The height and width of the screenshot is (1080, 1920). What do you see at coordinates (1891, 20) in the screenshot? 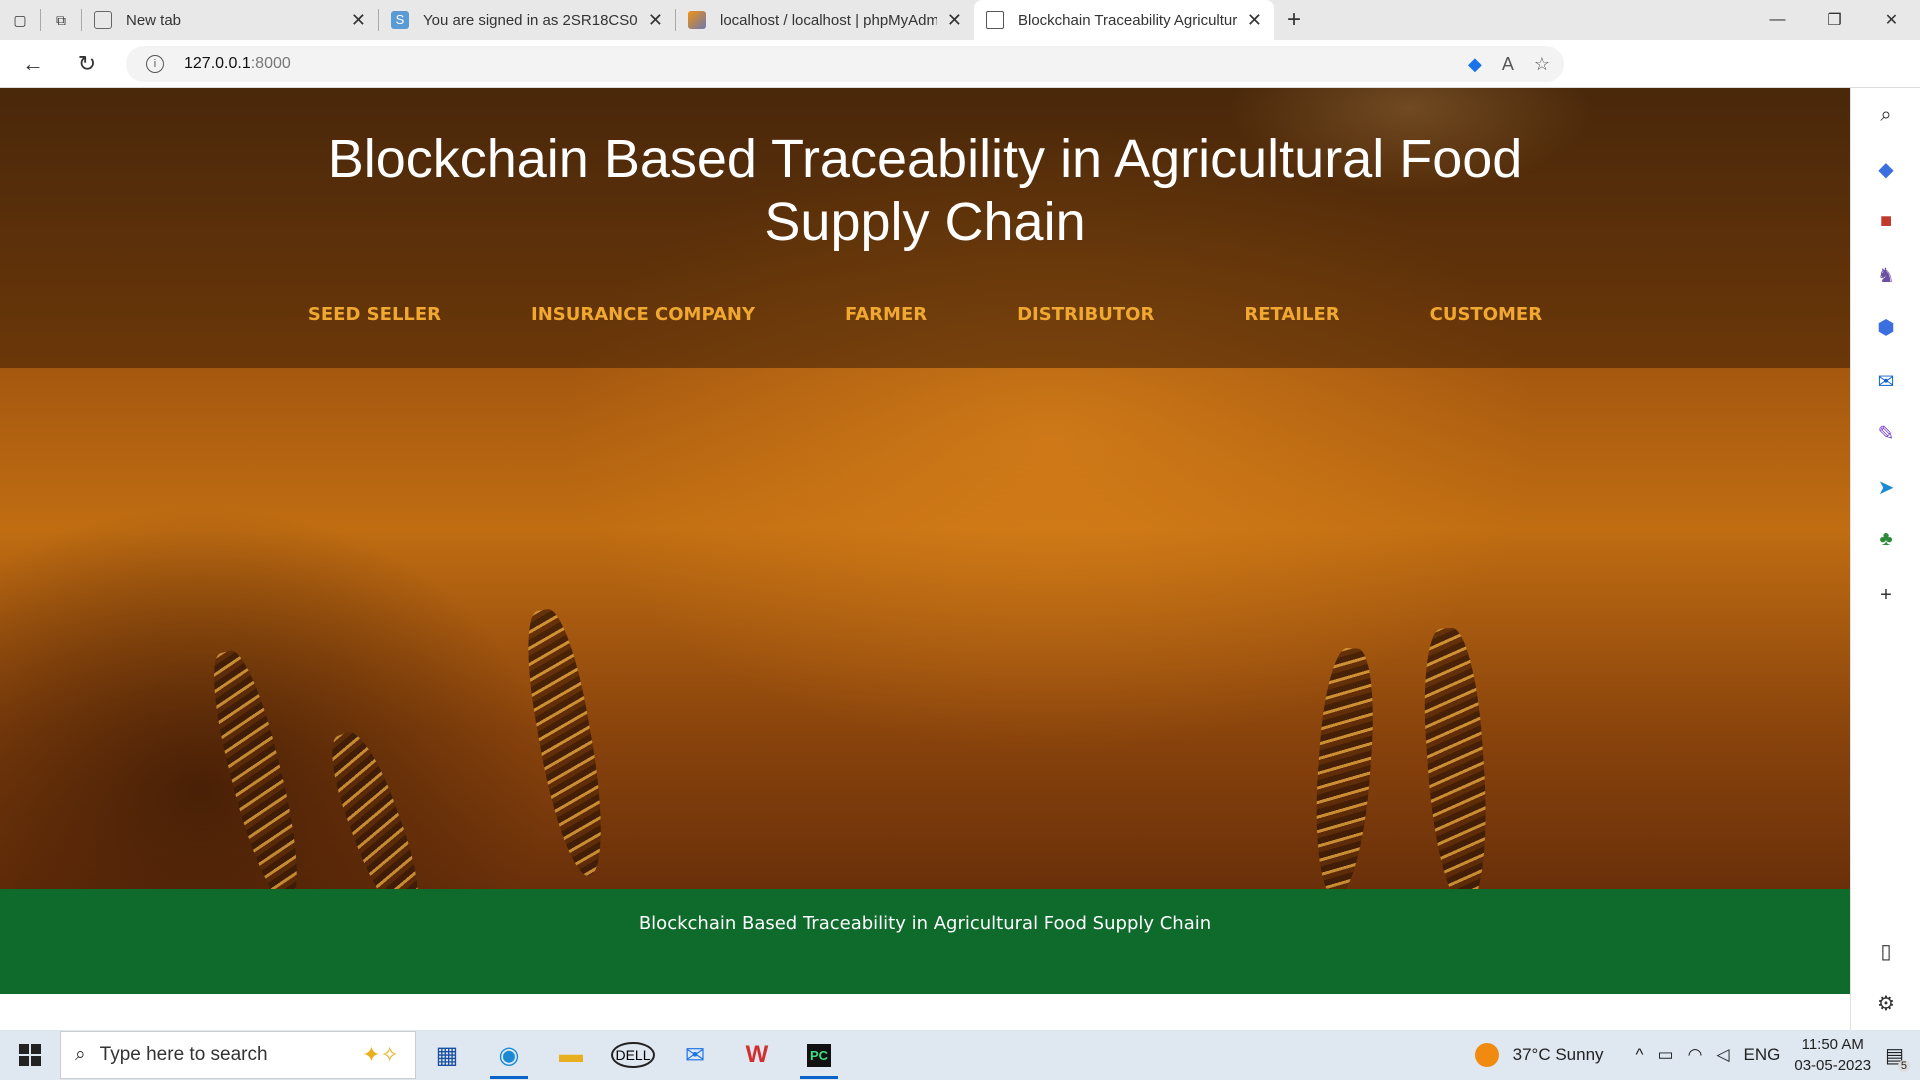
I see `close-window-icon: ✕` at bounding box center [1891, 20].